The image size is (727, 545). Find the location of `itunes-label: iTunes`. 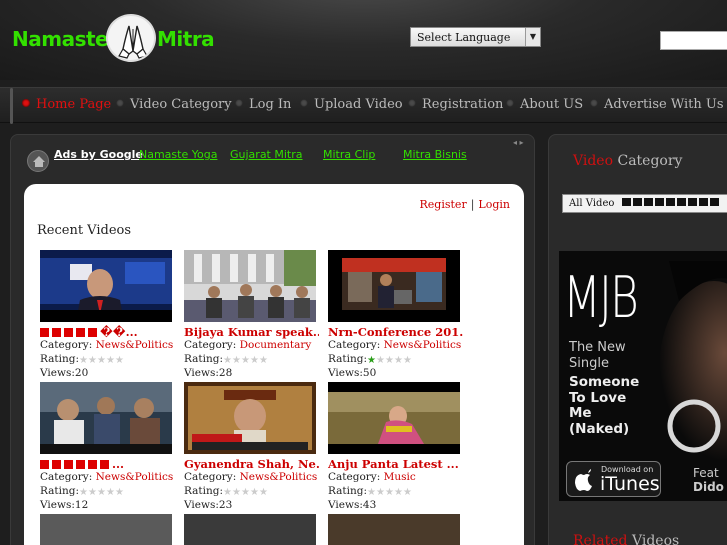

itunes-label: iTunes is located at coordinates (630, 484).